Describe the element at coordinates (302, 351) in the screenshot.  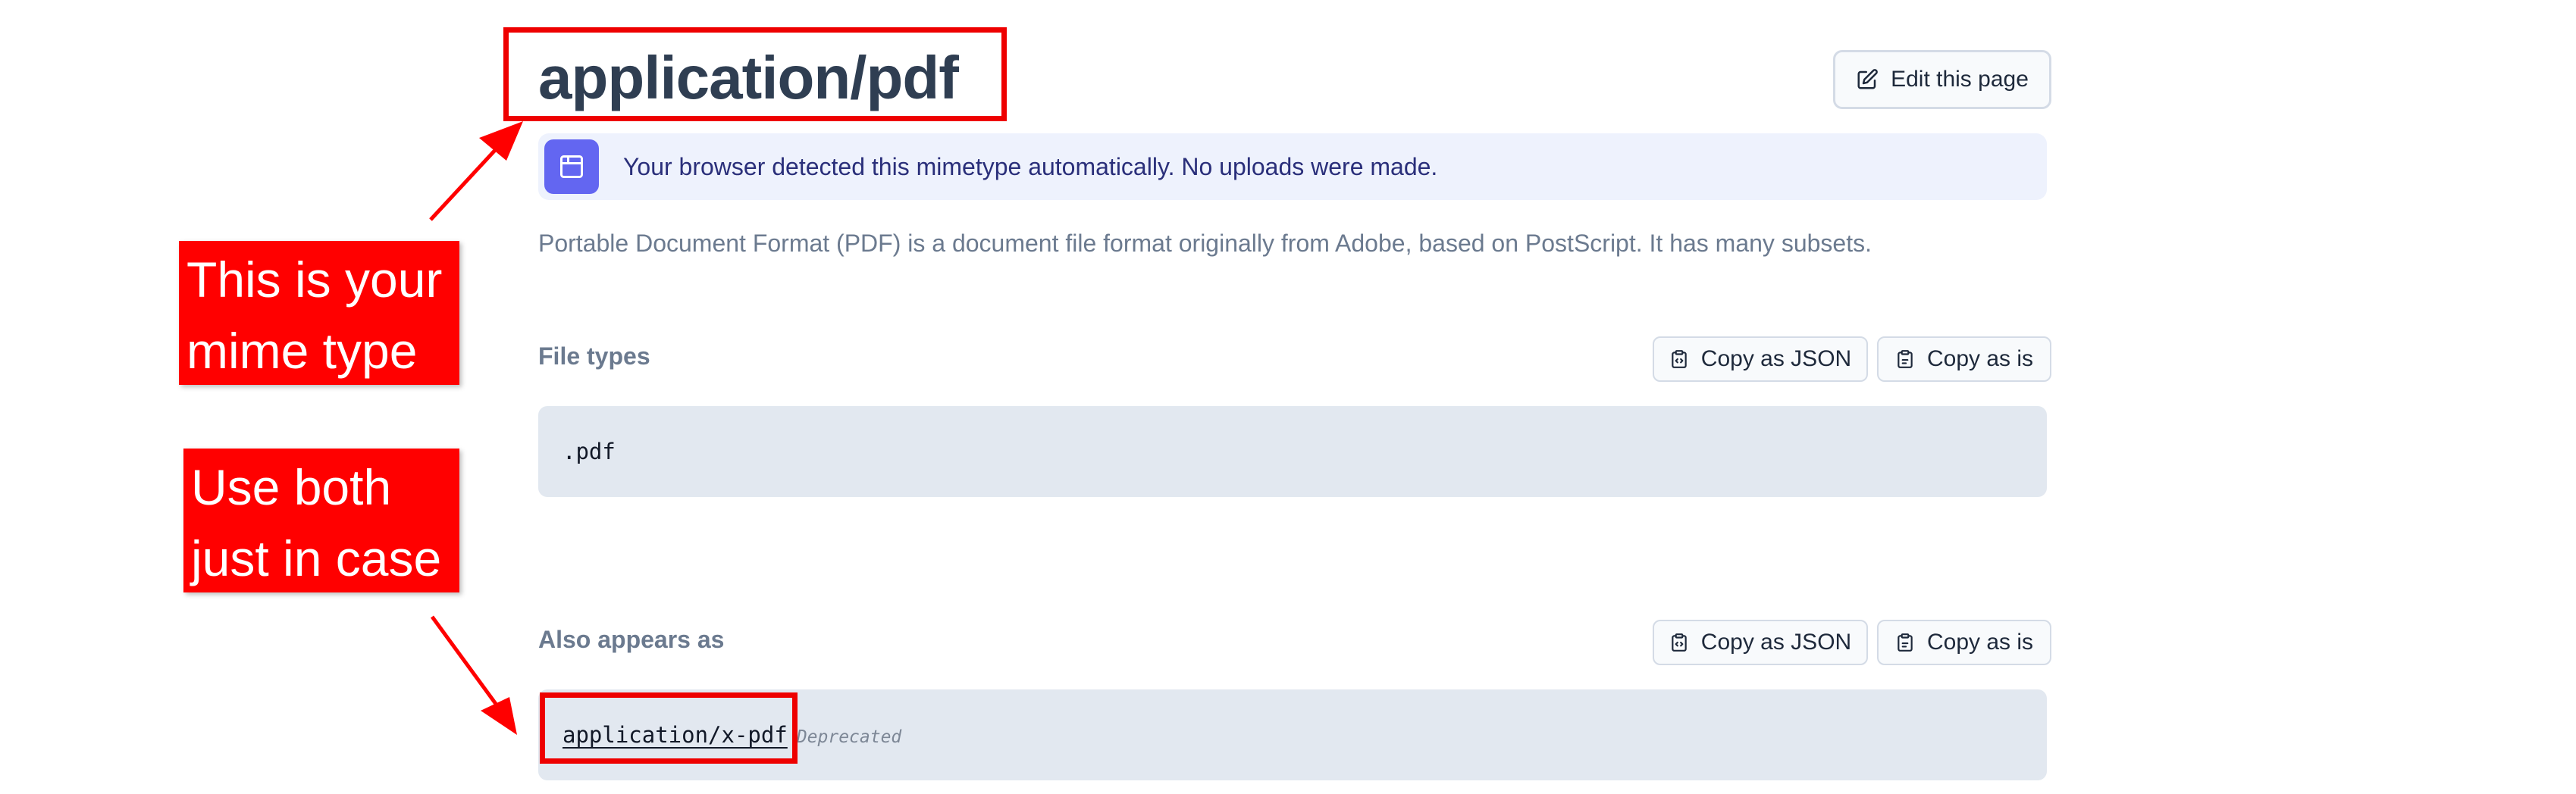
I see `annotation-line: mime type` at that location.